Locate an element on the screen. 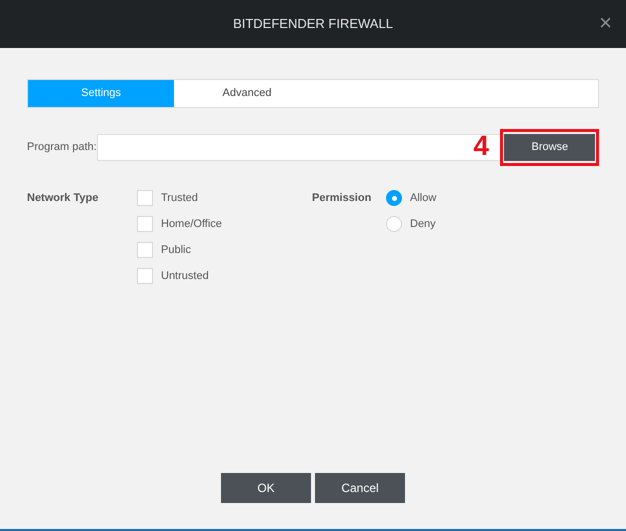 This screenshot has width=626, height=531. window-title: BITDEFENDER FIREWALL is located at coordinates (313, 24).